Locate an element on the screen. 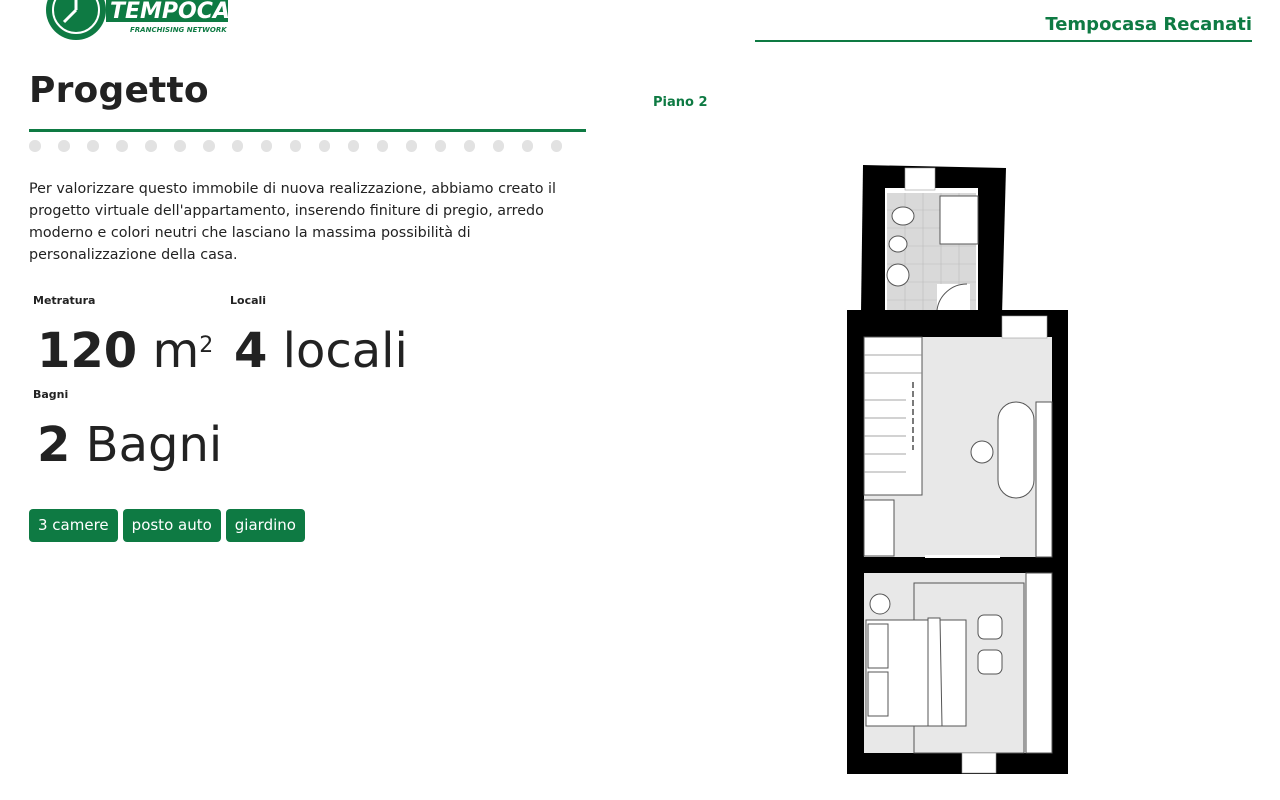 The width and height of the screenshot is (1280, 800). tempocasa-logo: TEMPOCASA FRANCHISING NETWORK is located at coordinates (138, 20).